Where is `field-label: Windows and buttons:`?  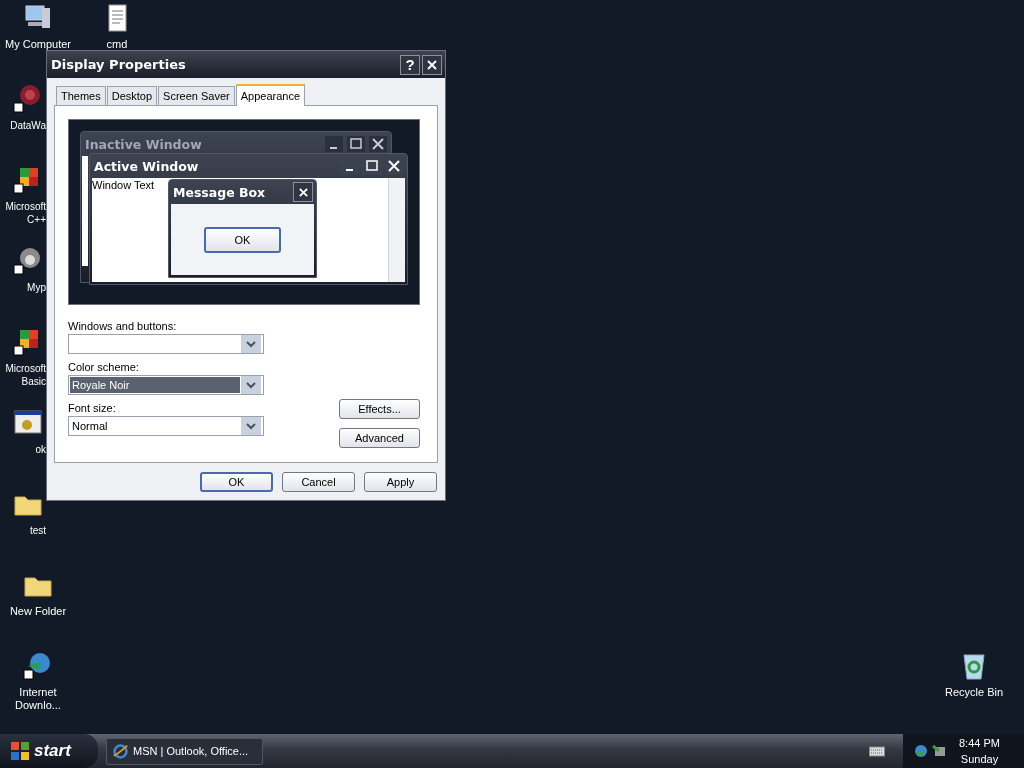
field-label: Windows and buttons: is located at coordinates (123, 326).